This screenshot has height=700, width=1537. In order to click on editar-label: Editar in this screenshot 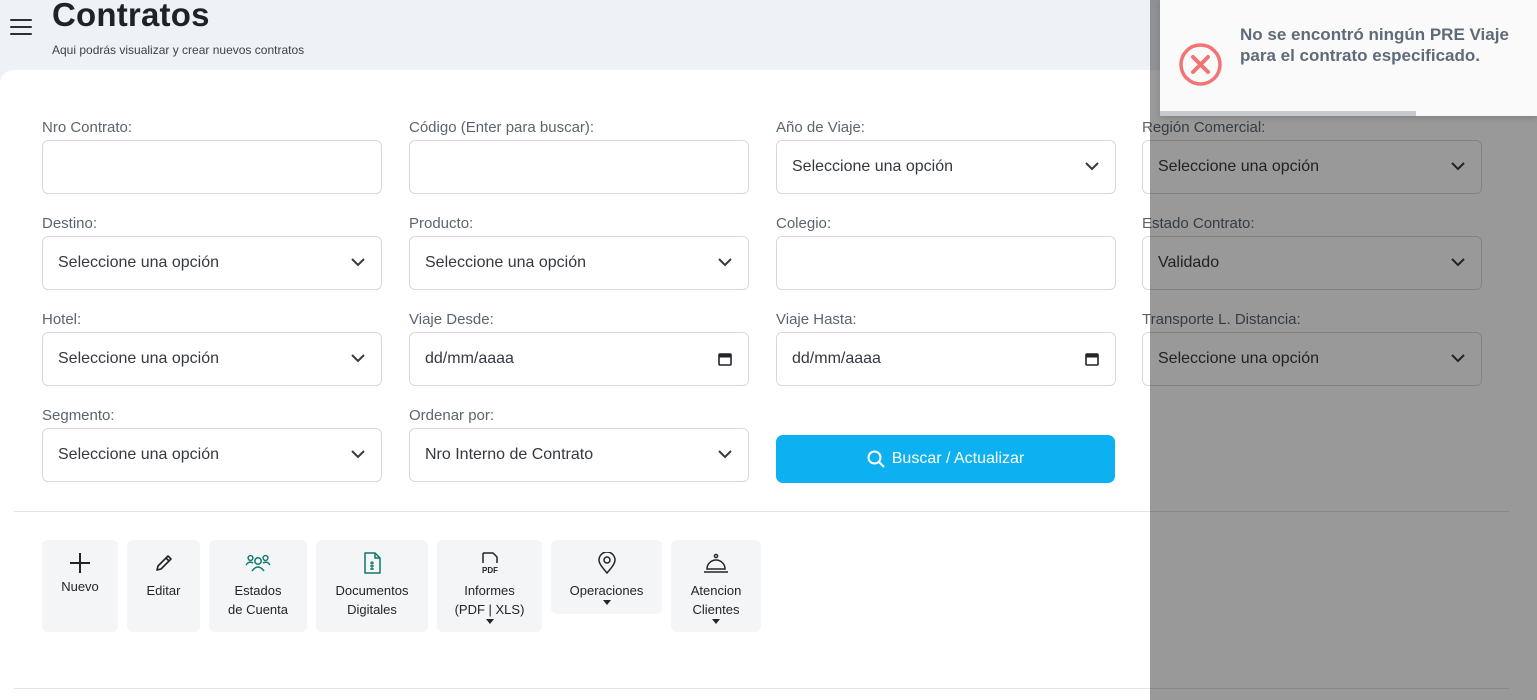, I will do `click(163, 590)`.